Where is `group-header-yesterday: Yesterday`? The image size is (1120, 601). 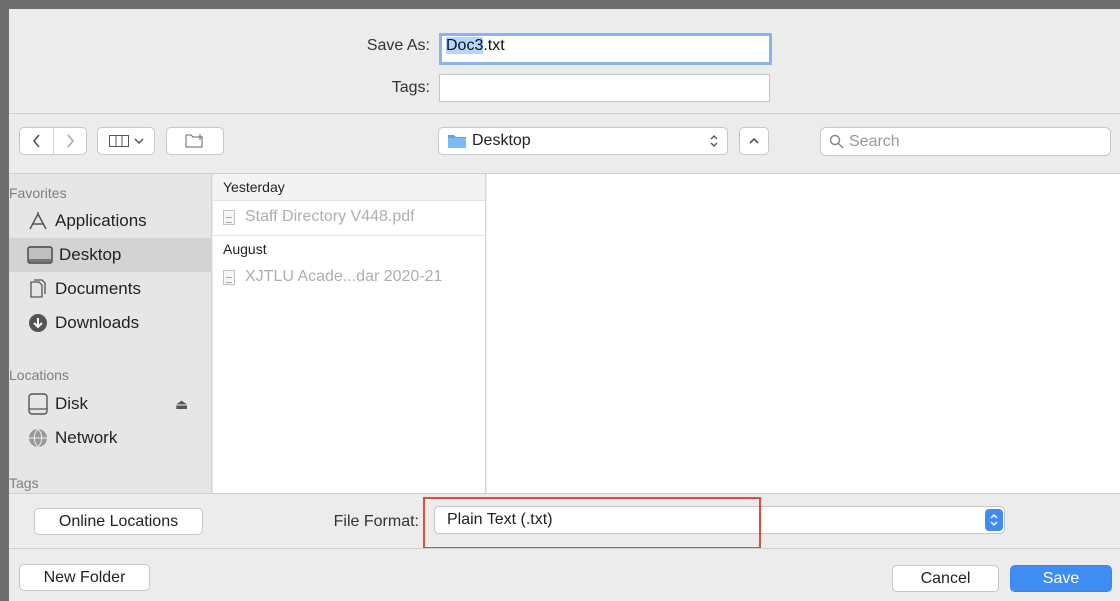
group-header-yesterday: Yesterday is located at coordinates (349, 187).